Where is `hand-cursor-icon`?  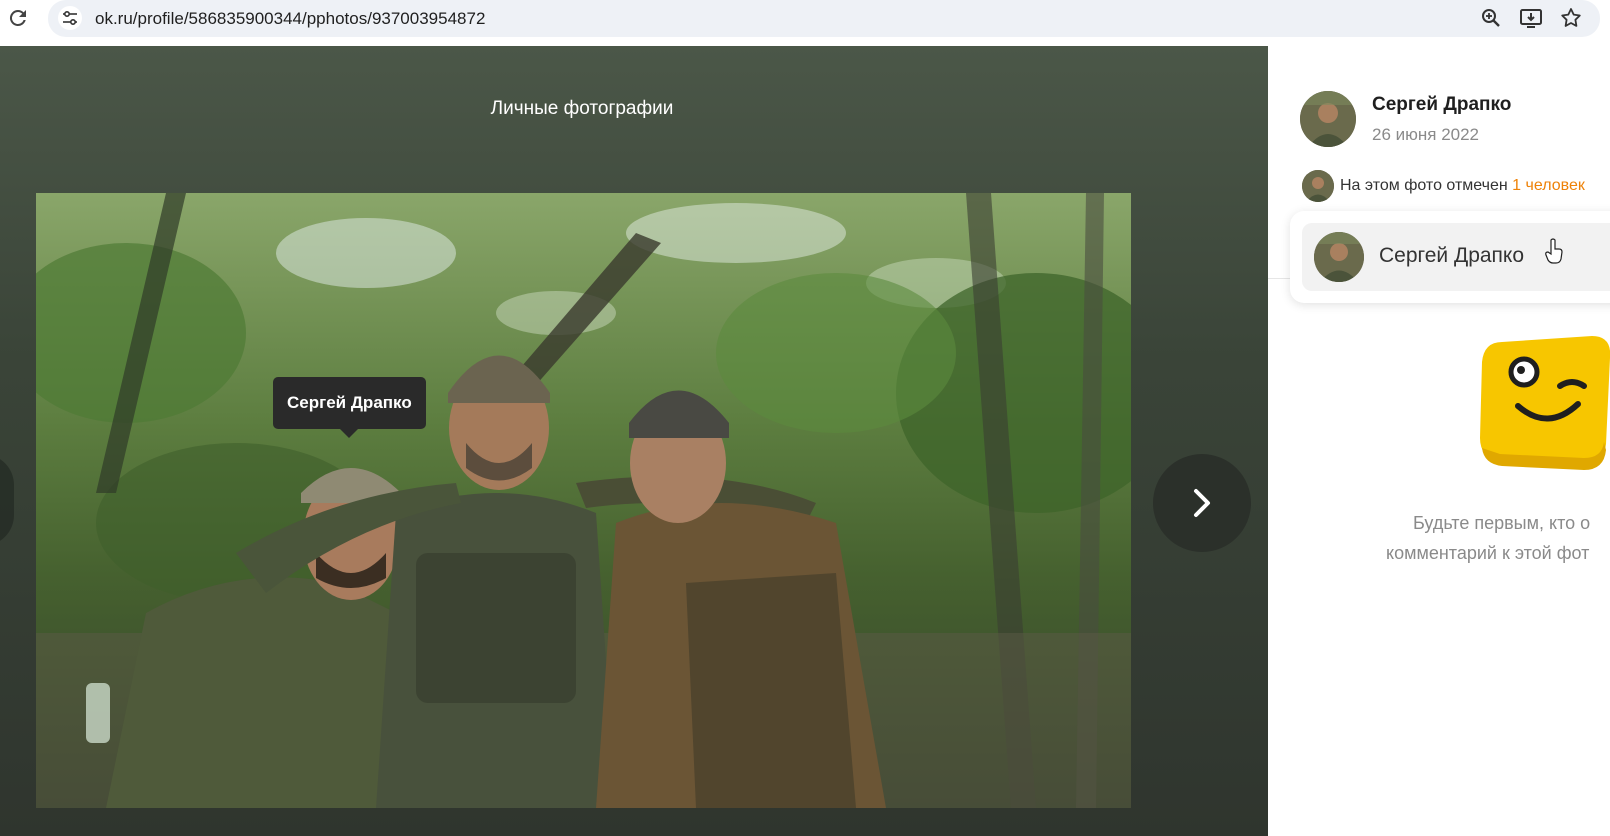
hand-cursor-icon is located at coordinates (1554, 251).